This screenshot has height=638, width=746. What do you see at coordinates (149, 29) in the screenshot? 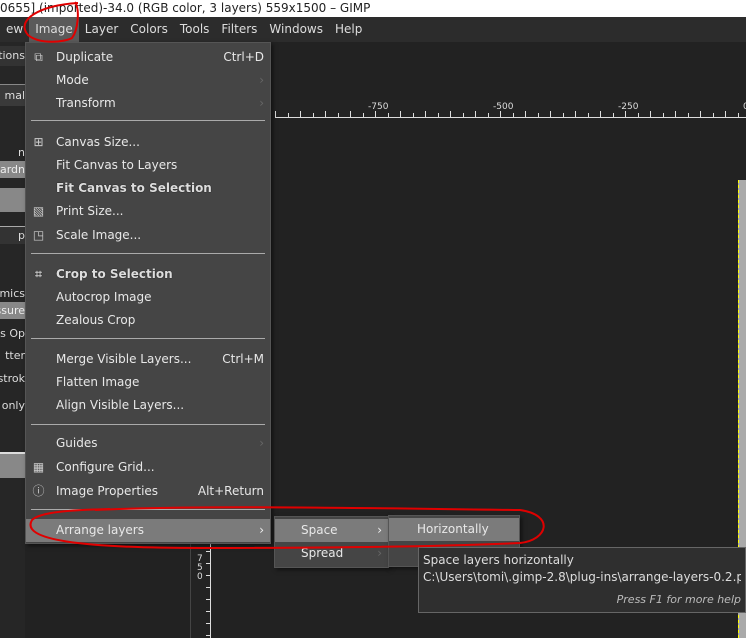
I see `menu-colors: Colors` at bounding box center [149, 29].